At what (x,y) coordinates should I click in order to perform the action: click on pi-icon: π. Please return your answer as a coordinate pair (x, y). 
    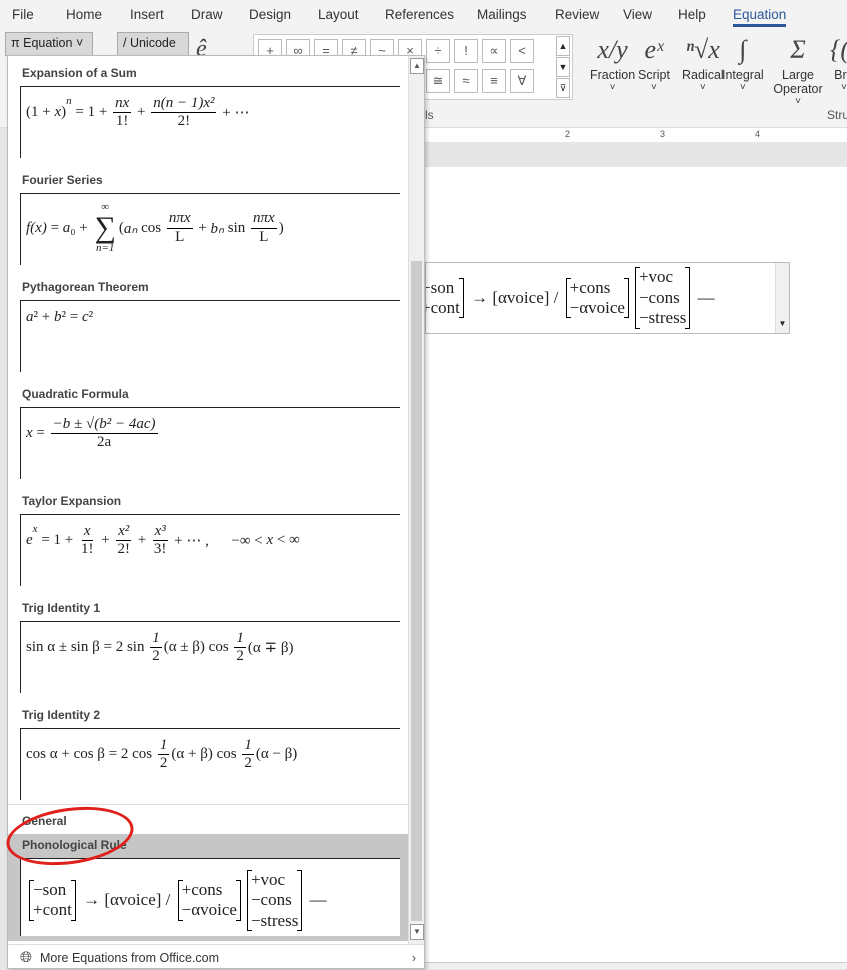
    Looking at the image, I should click on (17, 43).